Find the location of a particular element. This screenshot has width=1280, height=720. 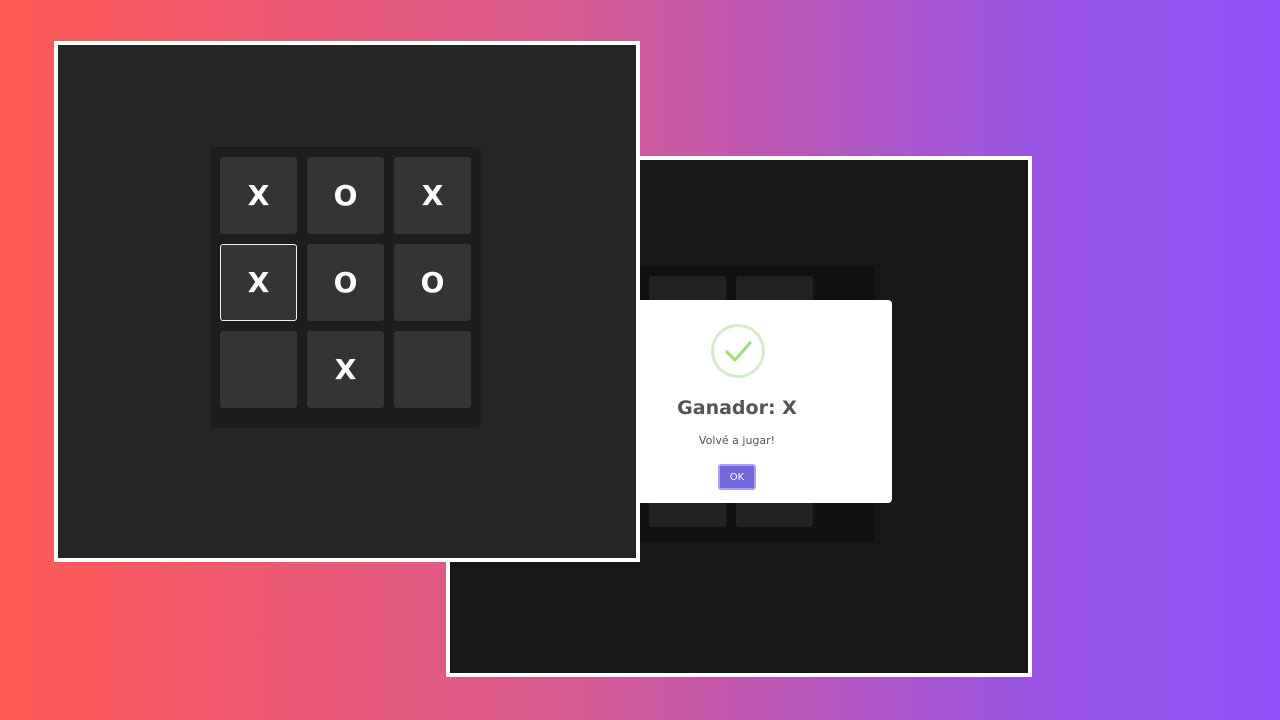

modal-message: Volvé a jugar! is located at coordinates (737, 440).